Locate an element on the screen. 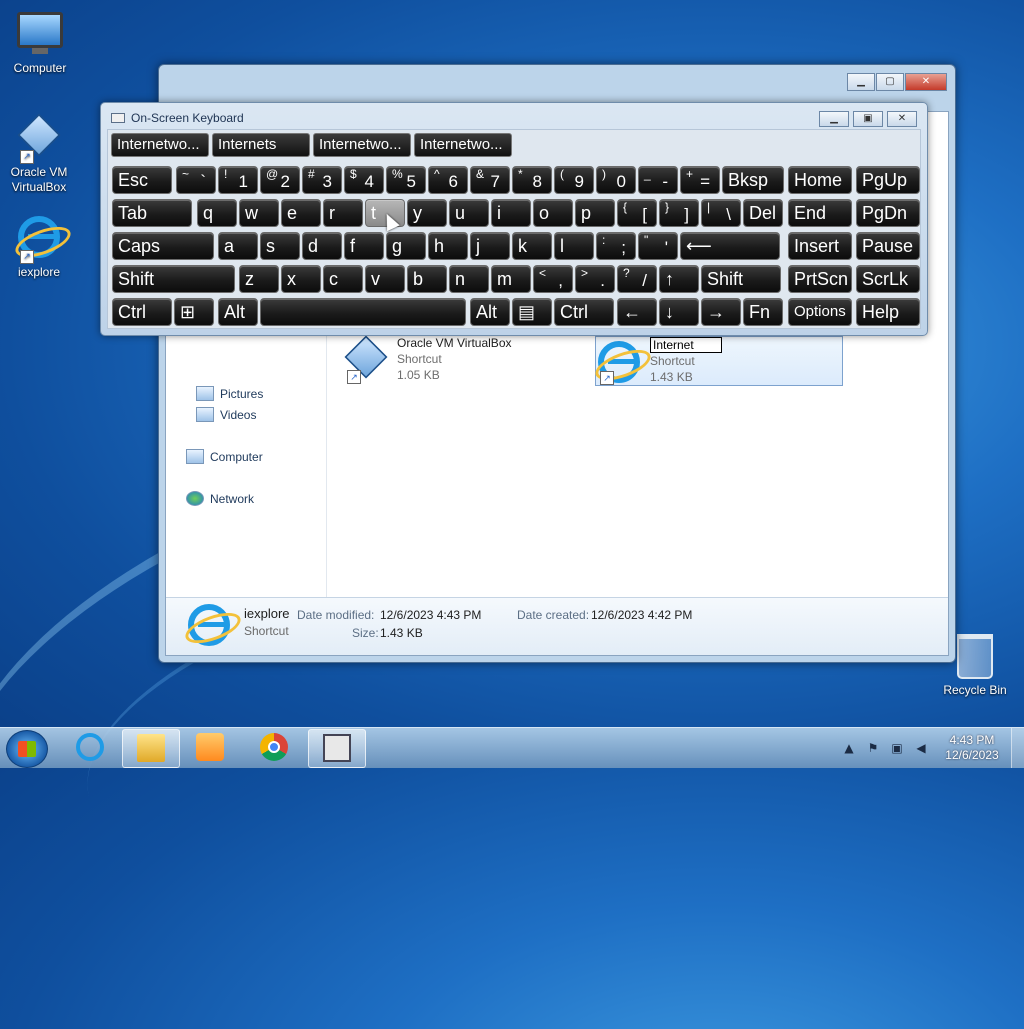  key-.: >. is located at coordinates (595, 279).